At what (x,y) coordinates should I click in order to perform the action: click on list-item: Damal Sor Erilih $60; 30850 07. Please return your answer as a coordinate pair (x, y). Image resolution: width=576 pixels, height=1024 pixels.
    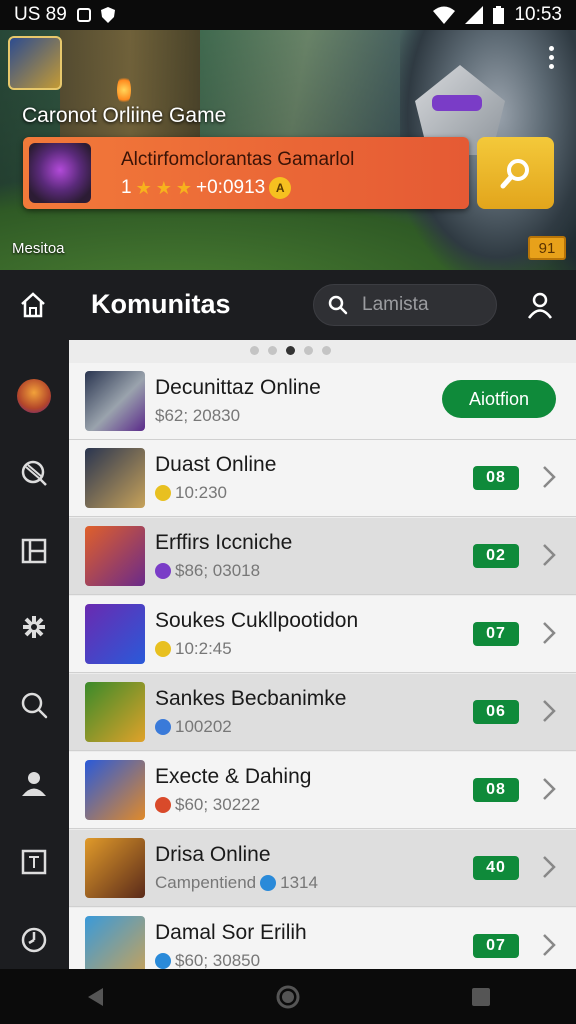
    Looking at the image, I should click on (322, 938).